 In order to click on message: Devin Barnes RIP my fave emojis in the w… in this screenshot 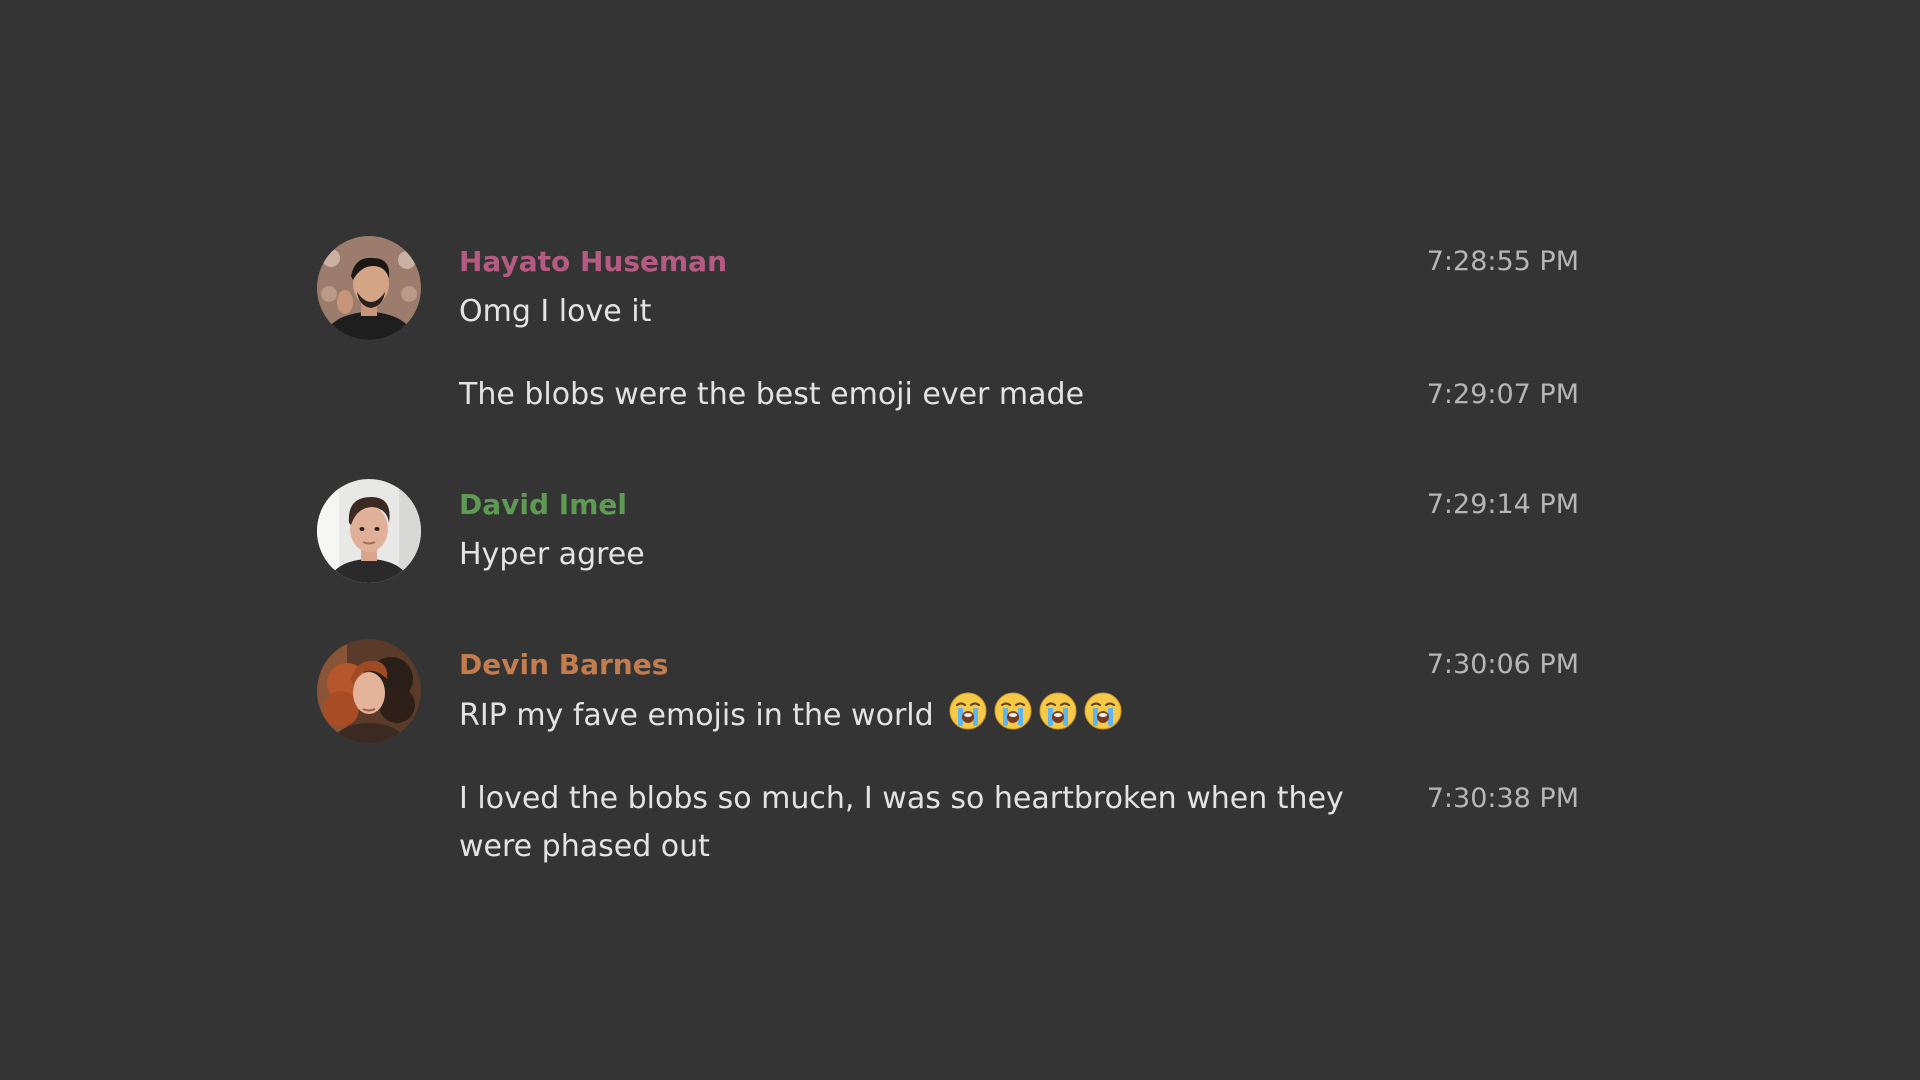, I will do `click(948, 707)`.